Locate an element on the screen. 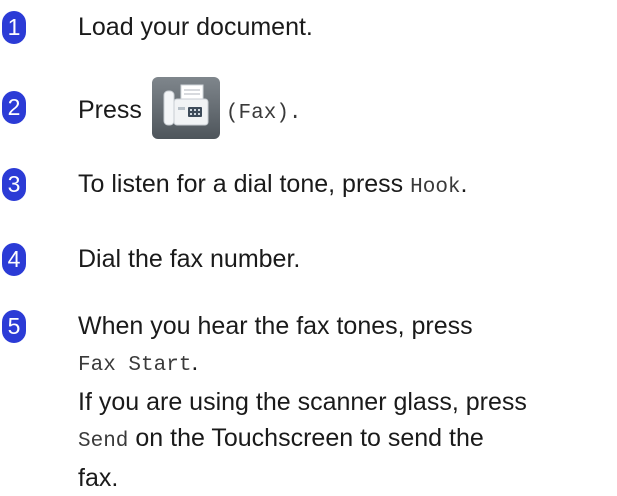 This screenshot has width=617, height=496. press-label: Press is located at coordinates (110, 110).